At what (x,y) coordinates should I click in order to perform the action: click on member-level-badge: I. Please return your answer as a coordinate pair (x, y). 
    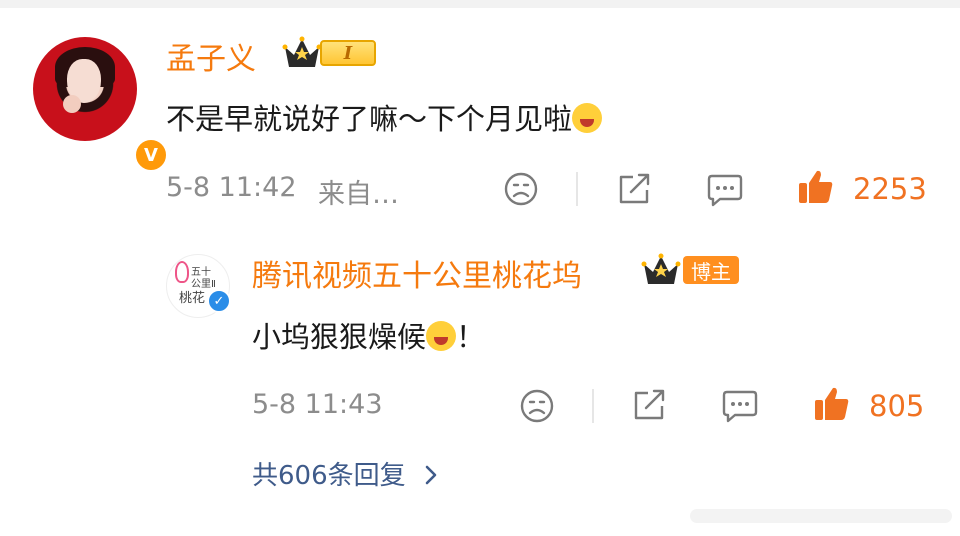
    Looking at the image, I should click on (329, 53).